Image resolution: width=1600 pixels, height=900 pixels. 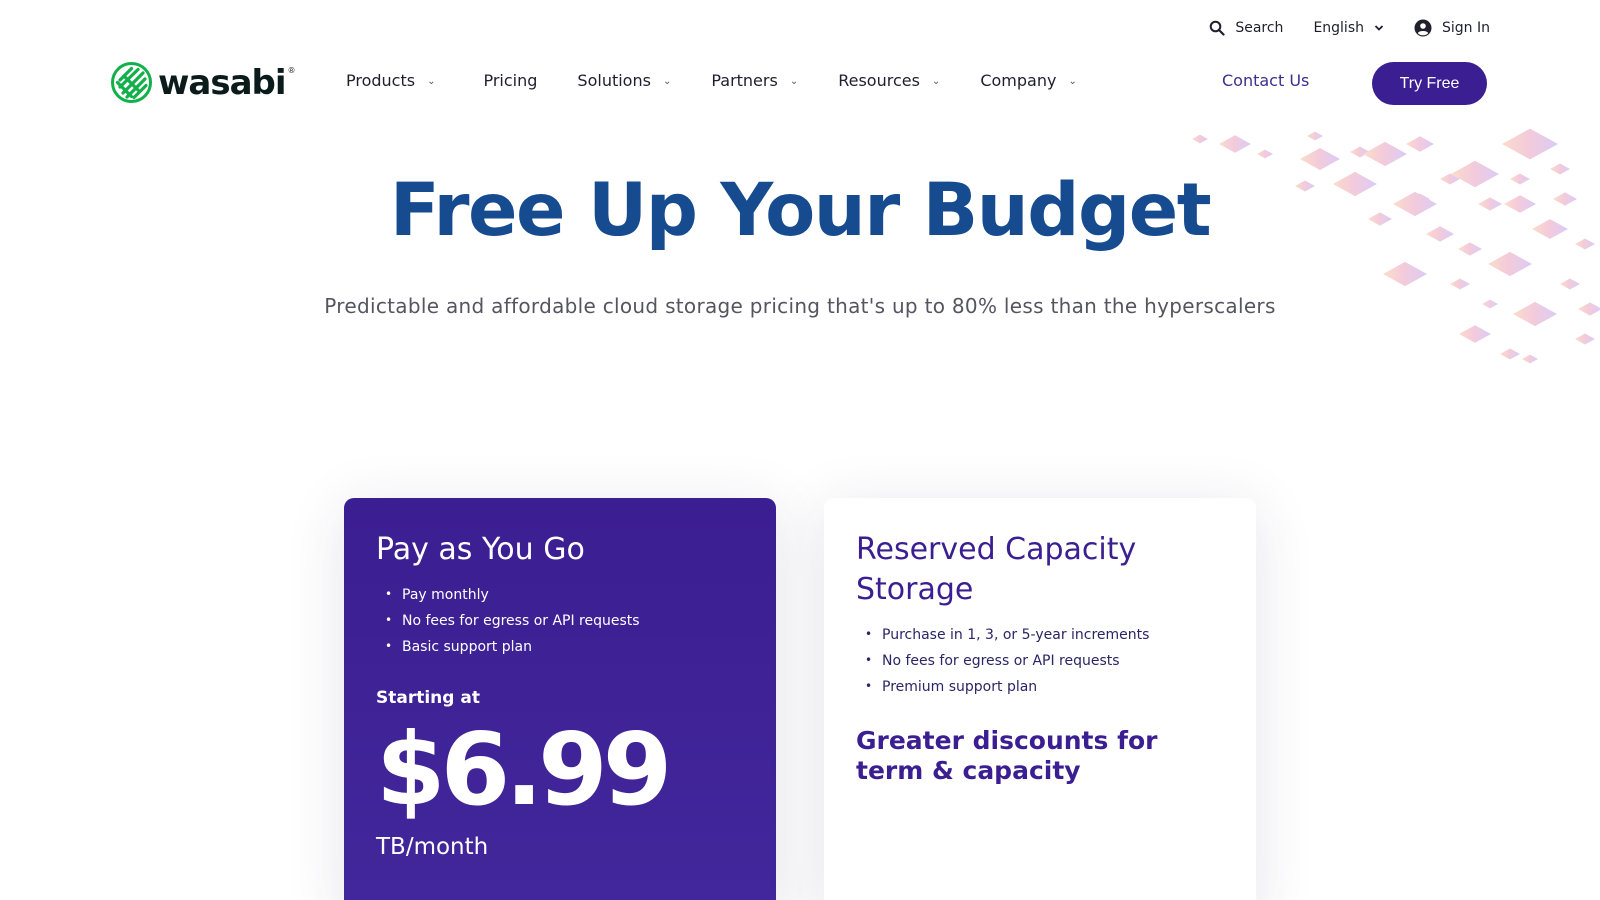 I want to click on language-selector: English, so click(x=1348, y=28).